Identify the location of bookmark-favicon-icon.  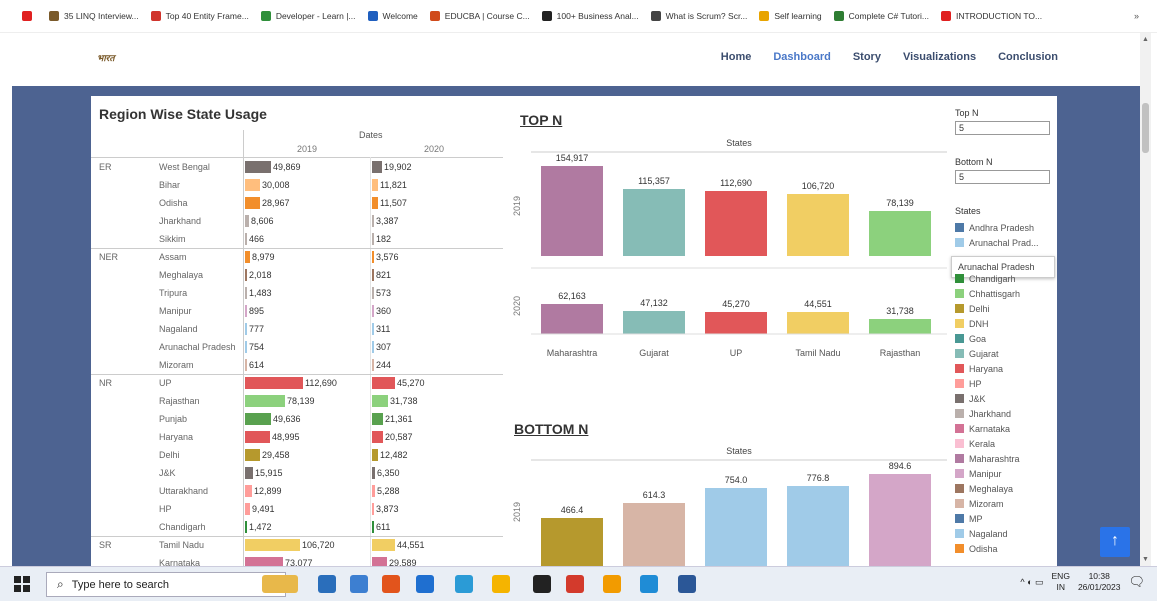
(764, 16).